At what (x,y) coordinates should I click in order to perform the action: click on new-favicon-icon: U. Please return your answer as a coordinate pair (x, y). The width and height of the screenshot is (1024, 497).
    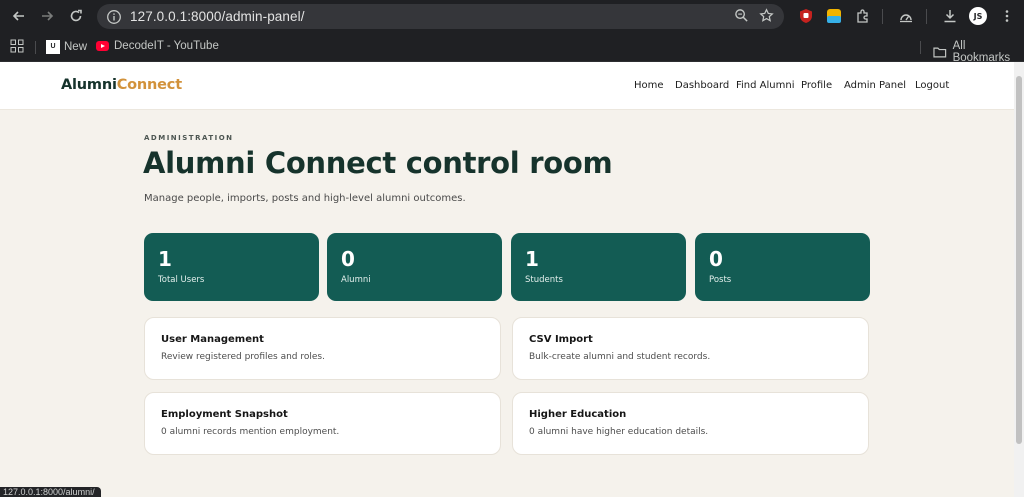
    Looking at the image, I should click on (53, 47).